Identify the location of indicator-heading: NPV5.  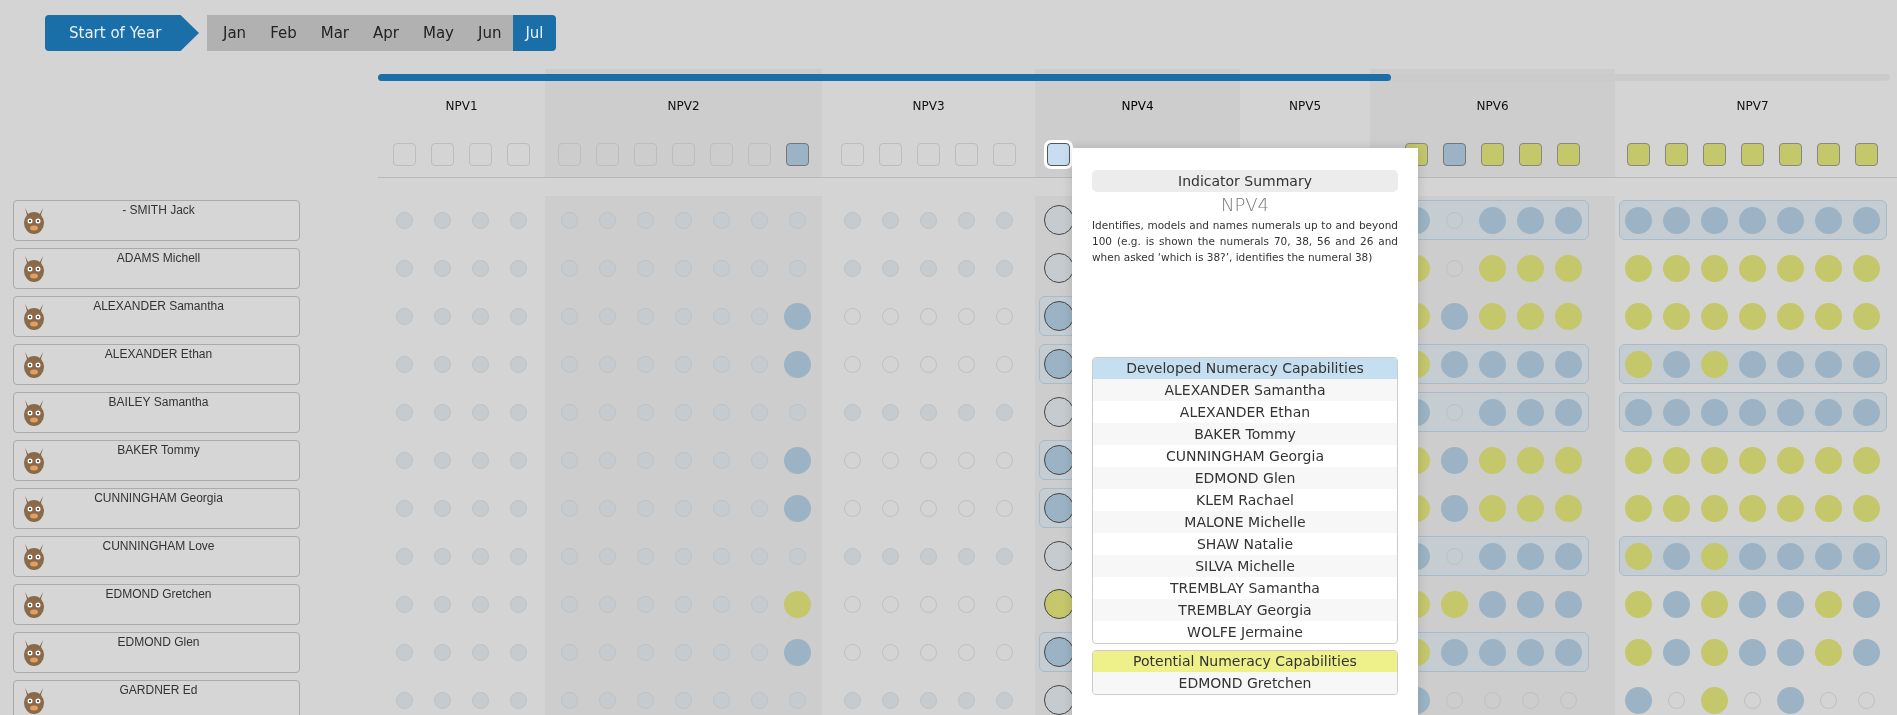
(1305, 100).